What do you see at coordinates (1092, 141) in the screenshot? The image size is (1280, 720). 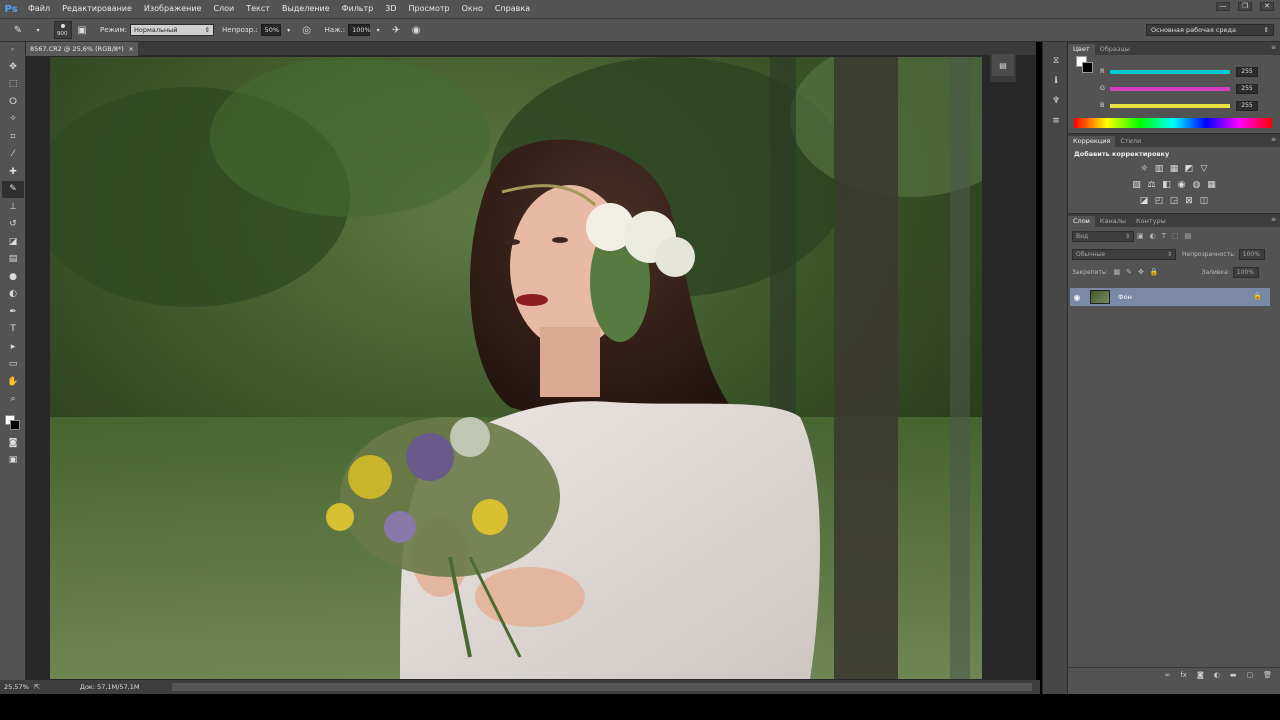 I see `tab-adjustments: Коррекция` at bounding box center [1092, 141].